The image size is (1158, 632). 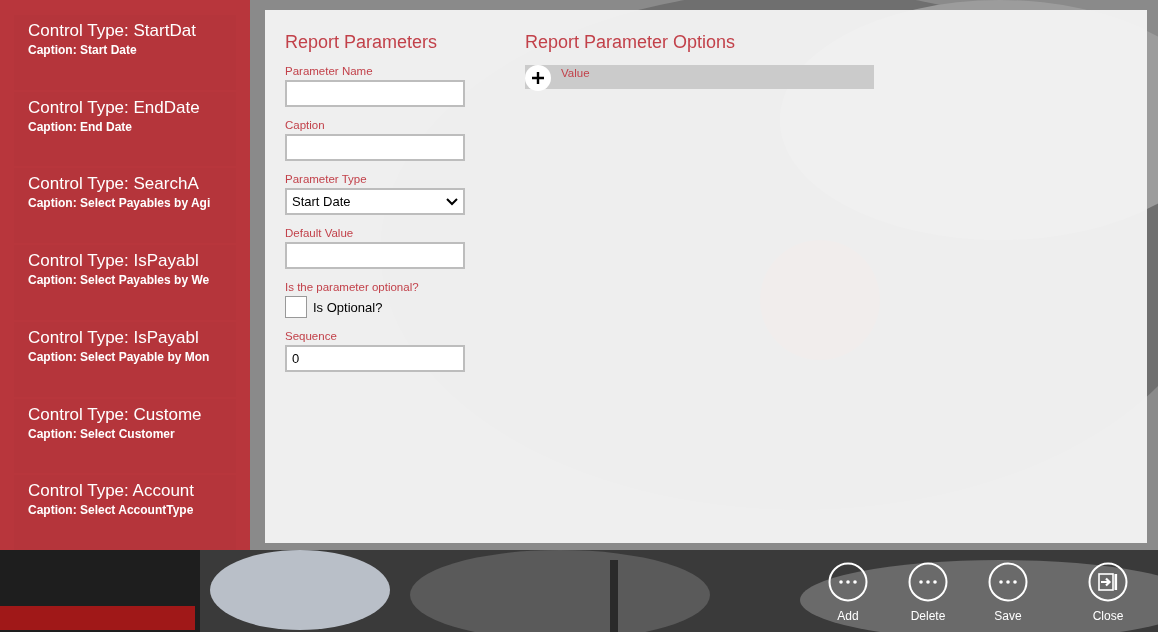 I want to click on checkbox-label: Is Optional?, so click(x=348, y=307).